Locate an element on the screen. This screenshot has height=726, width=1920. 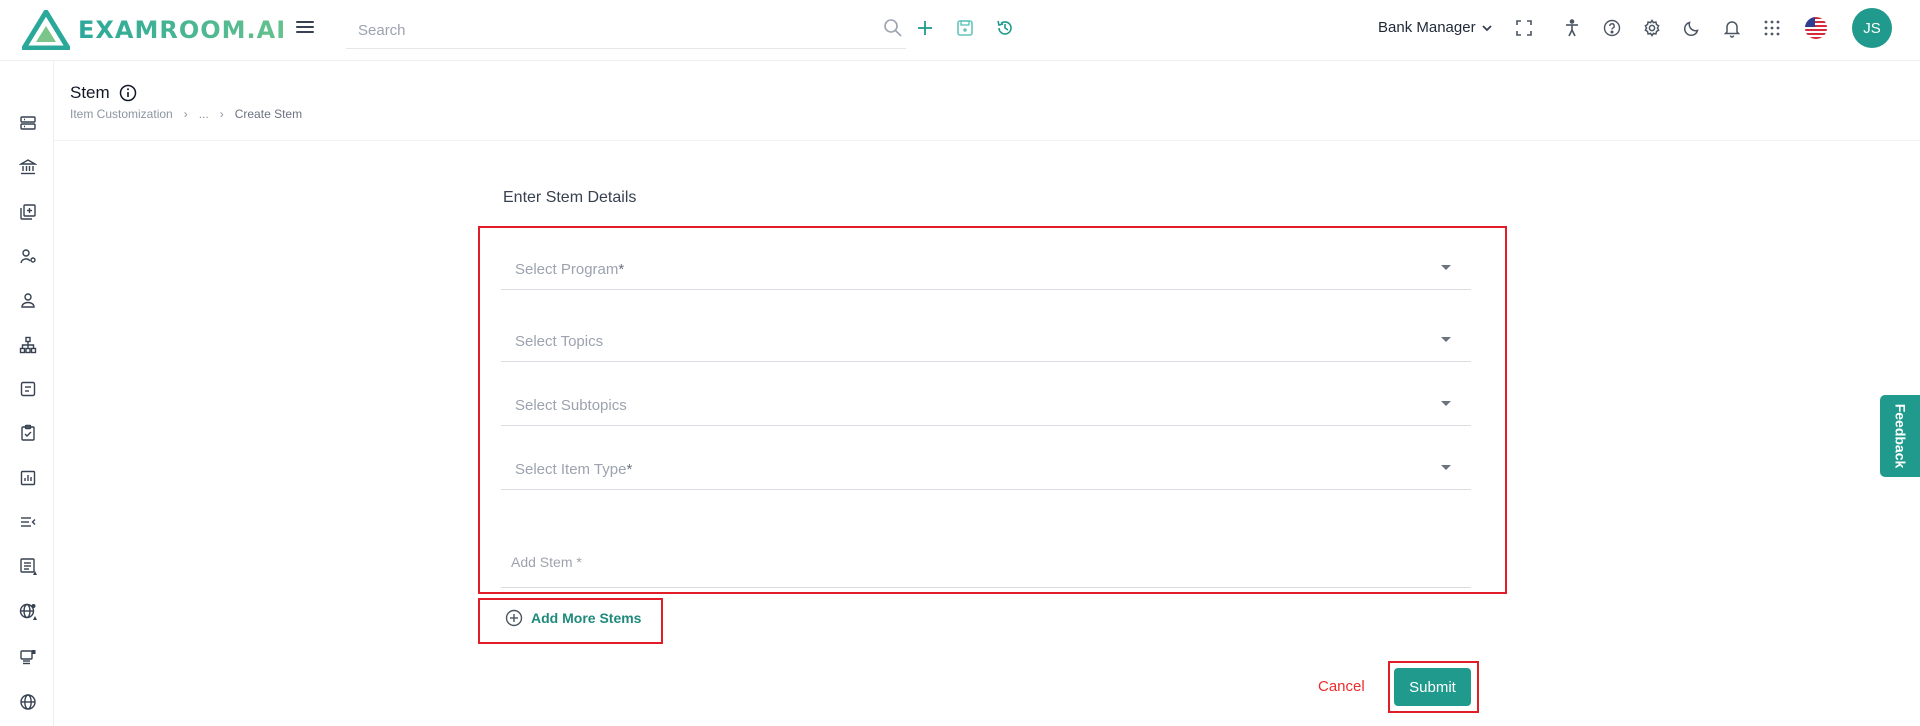
brand-logo: EXAMROOM.AI is located at coordinates (154, 30).